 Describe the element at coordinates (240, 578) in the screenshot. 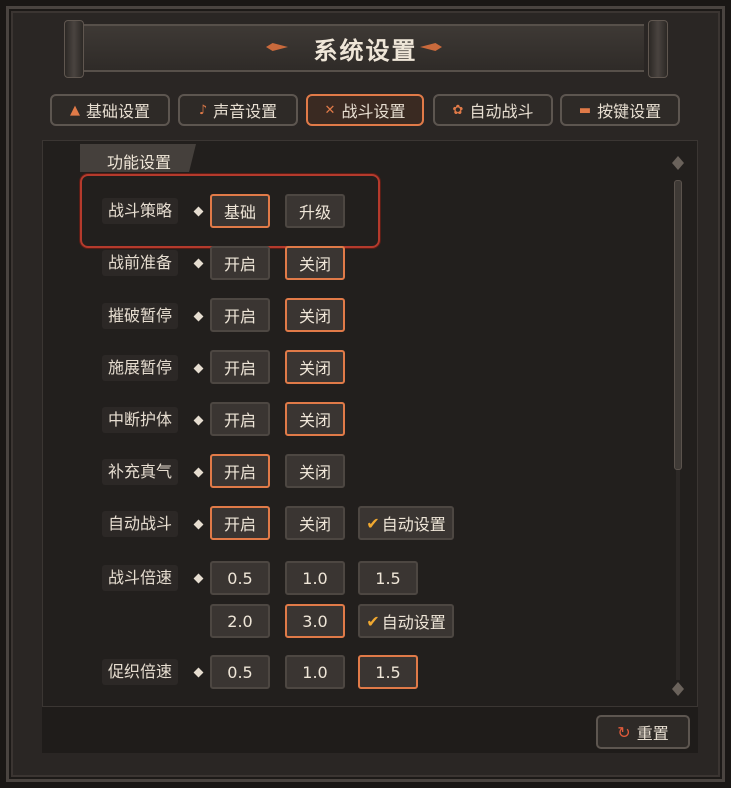

I see `speed-option-0.5: 0.5` at that location.